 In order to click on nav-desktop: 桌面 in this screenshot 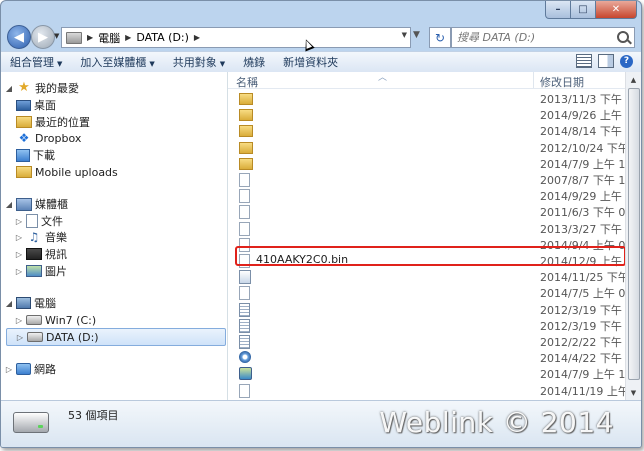, I will do `click(35, 105)`.